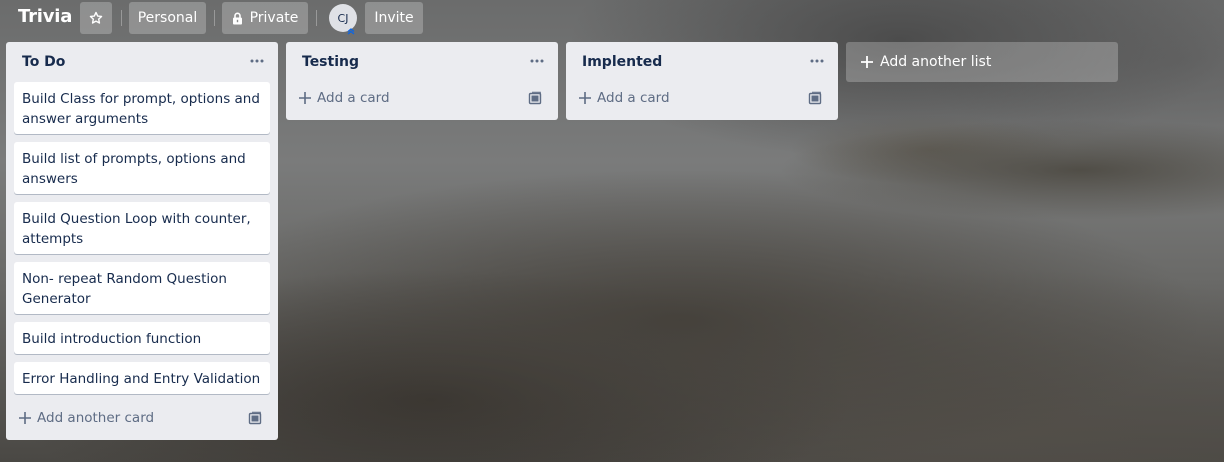 The width and height of the screenshot is (1224, 462). I want to click on card: Build introduction function, so click(142, 338).